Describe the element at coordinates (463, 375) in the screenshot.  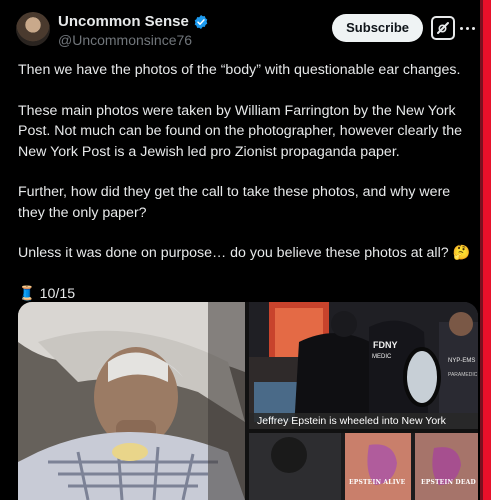
I see `badge-sublabel: PARAMEDIC` at that location.